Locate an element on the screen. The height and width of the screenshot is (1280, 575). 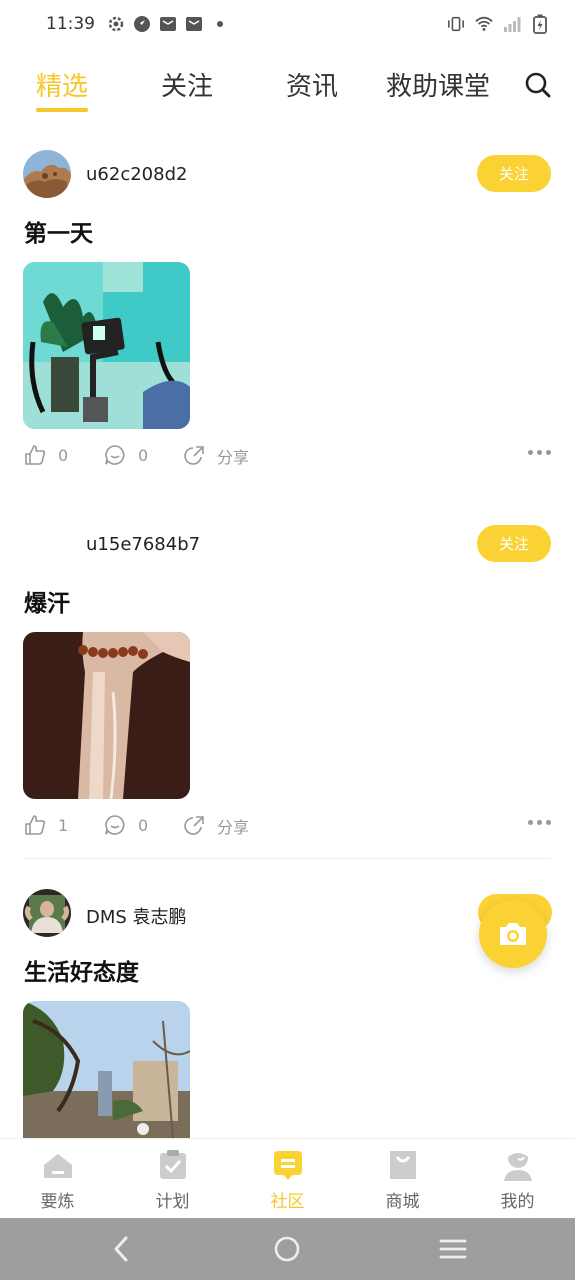
nav-label: 商城 is located at coordinates (402, 1202).